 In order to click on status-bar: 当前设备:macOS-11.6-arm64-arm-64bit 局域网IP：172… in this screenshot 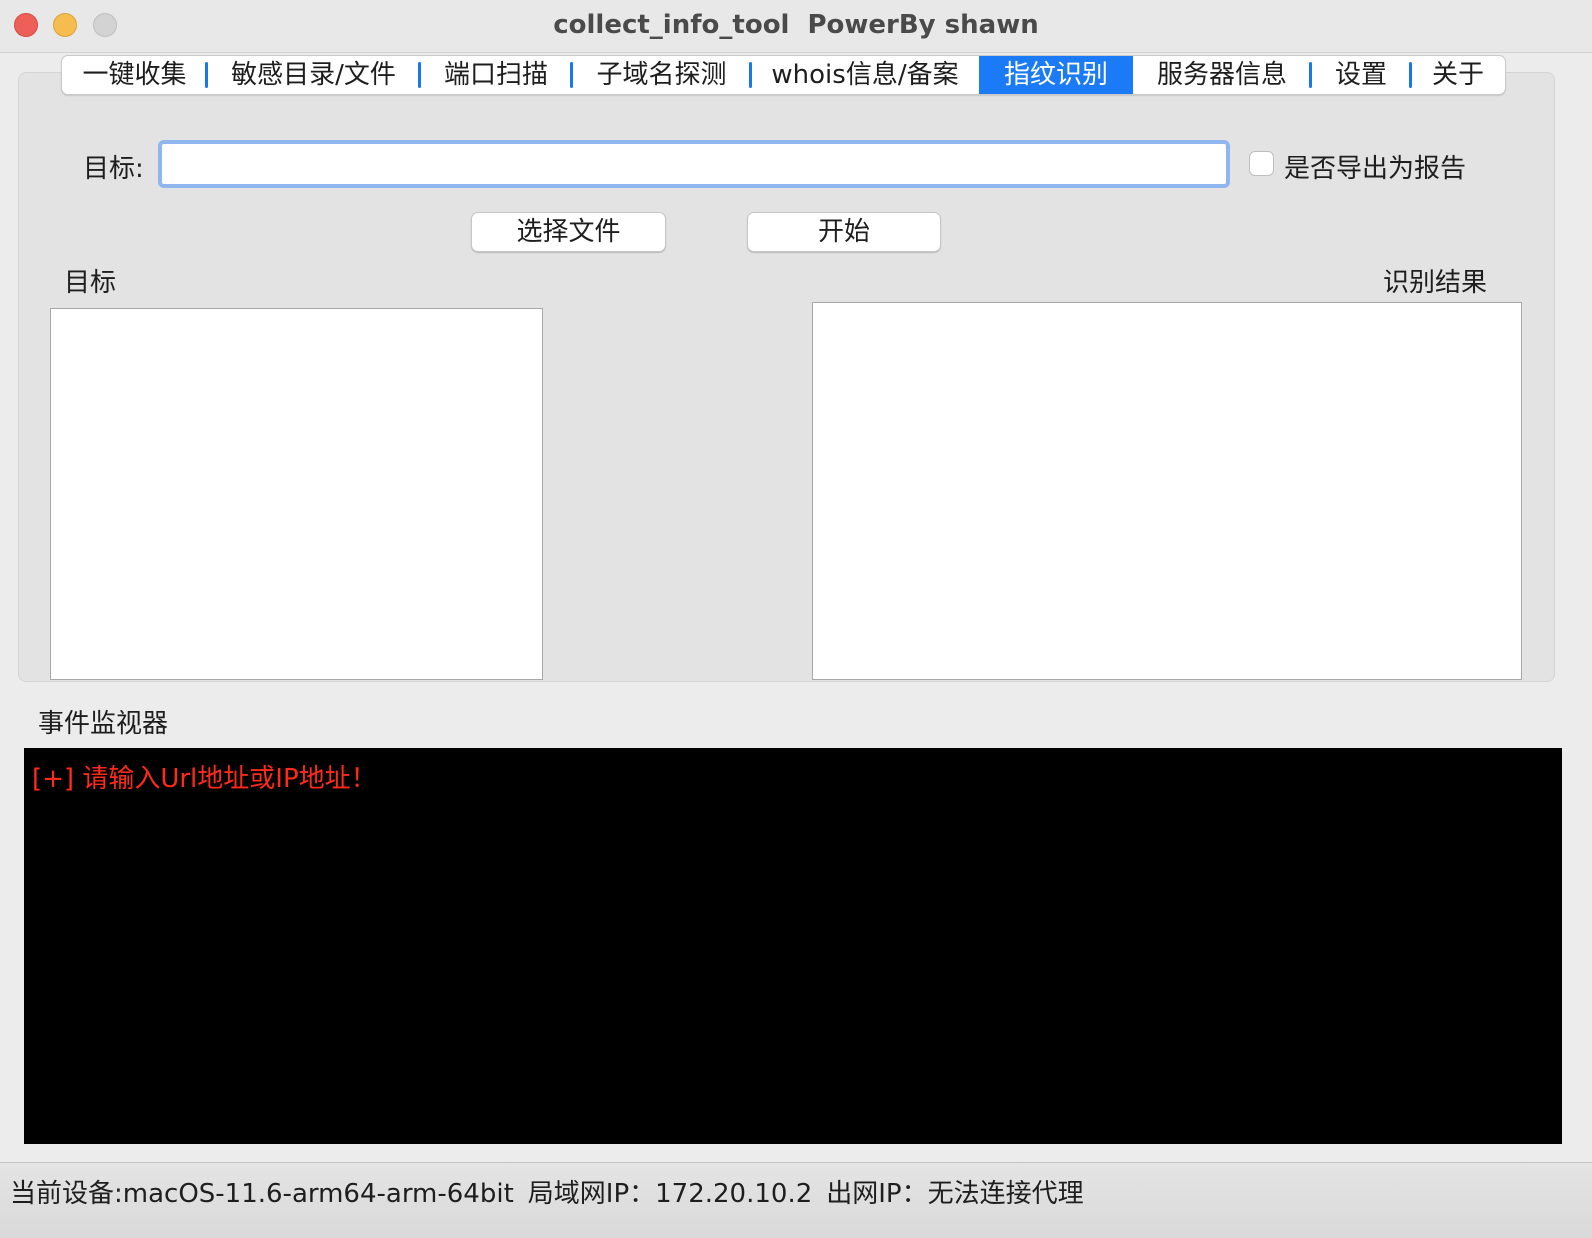, I will do `click(796, 1200)`.